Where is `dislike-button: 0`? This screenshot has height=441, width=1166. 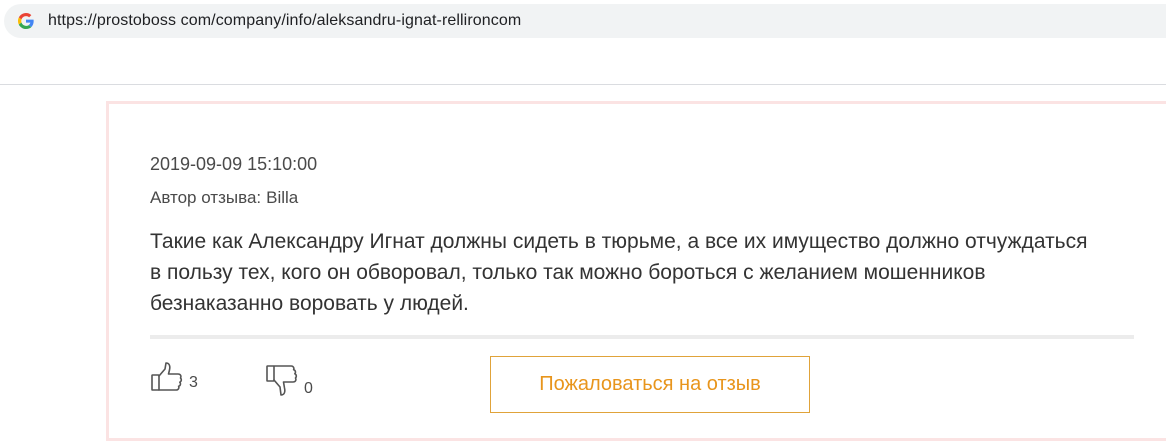 dislike-button: 0 is located at coordinates (289, 380).